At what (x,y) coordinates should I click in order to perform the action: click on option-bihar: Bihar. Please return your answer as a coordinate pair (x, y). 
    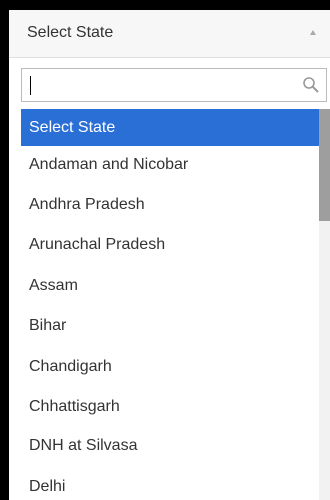
    Looking at the image, I should click on (170, 325).